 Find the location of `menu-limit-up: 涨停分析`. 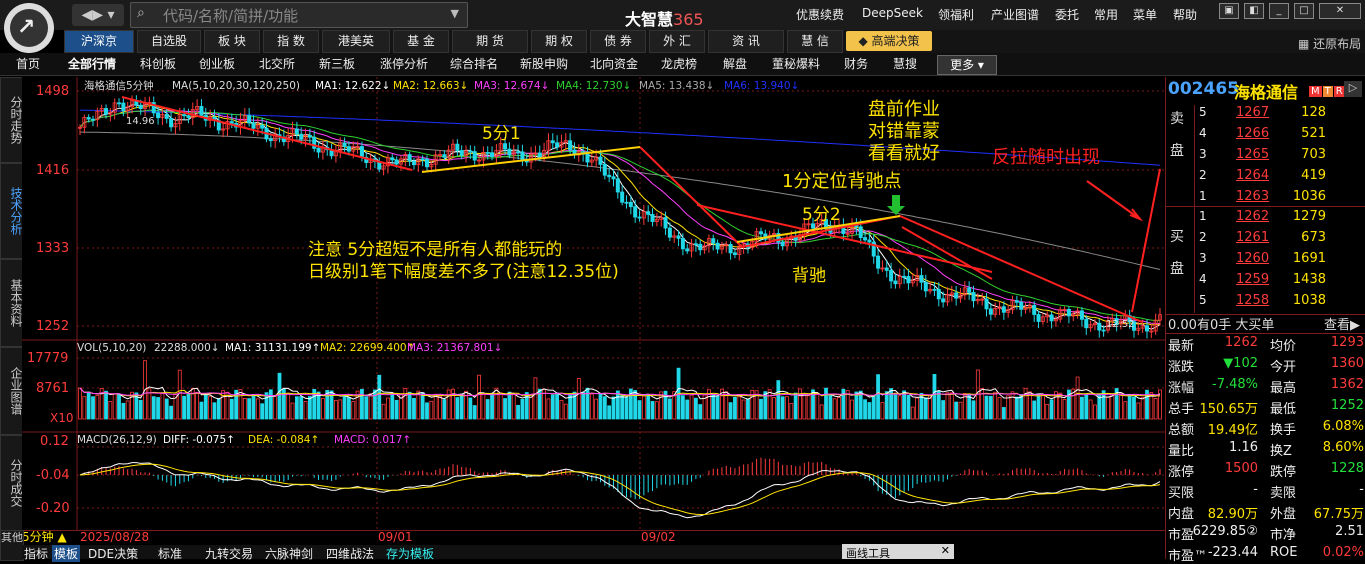

menu-limit-up: 涨停分析 is located at coordinates (404, 63).